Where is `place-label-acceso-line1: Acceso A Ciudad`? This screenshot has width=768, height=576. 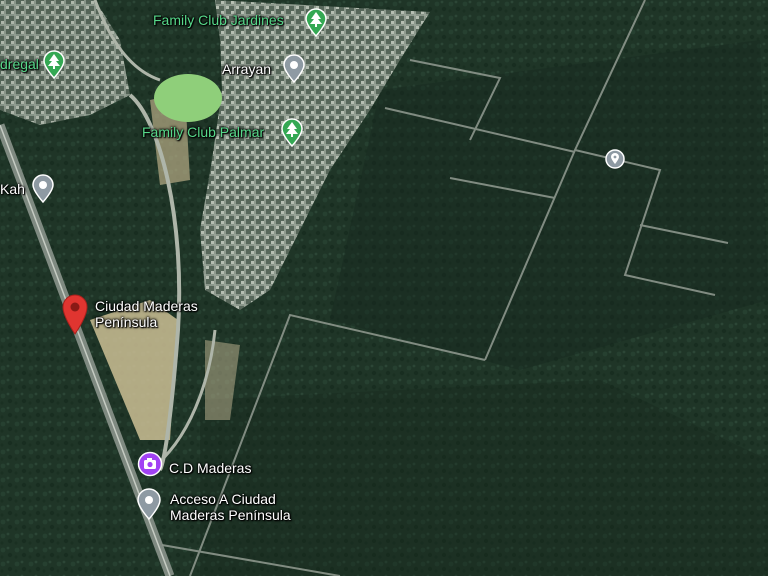 place-label-acceso-line1: Acceso A Ciudad is located at coordinates (223, 499).